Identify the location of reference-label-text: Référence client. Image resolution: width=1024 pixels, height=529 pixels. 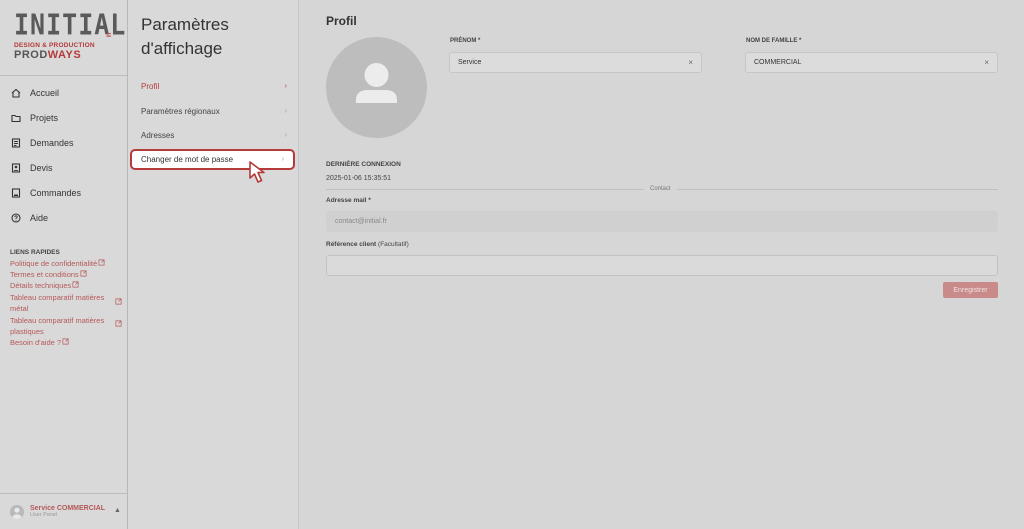
(351, 244).